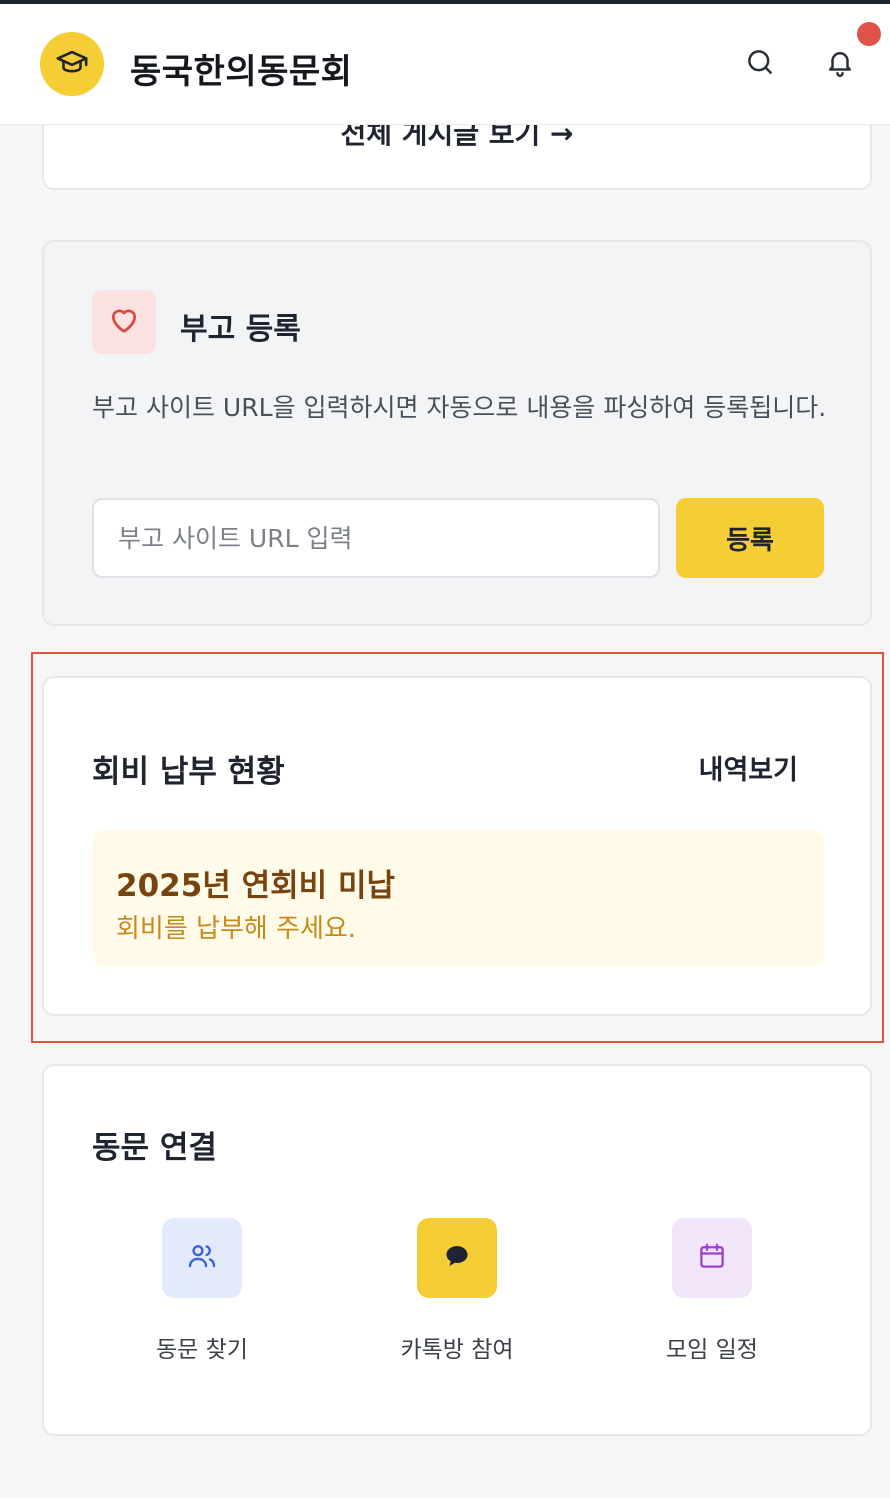 The height and width of the screenshot is (1498, 890). I want to click on join-kakao-chat-button: 카톡방 참여, so click(457, 1298).